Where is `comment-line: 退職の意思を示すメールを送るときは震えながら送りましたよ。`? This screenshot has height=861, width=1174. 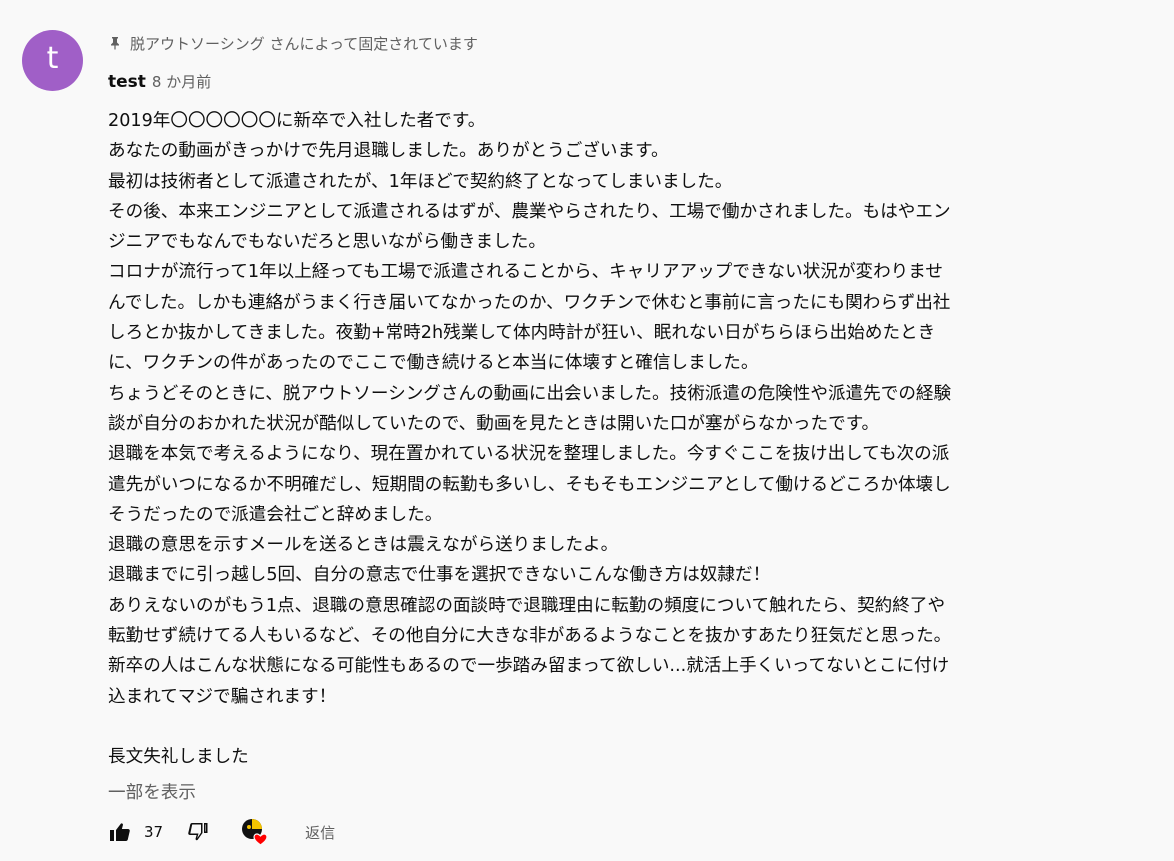 comment-line: 退職の意思を示すメールを送るときは震えながら送りましたよ。 is located at coordinates (363, 545).